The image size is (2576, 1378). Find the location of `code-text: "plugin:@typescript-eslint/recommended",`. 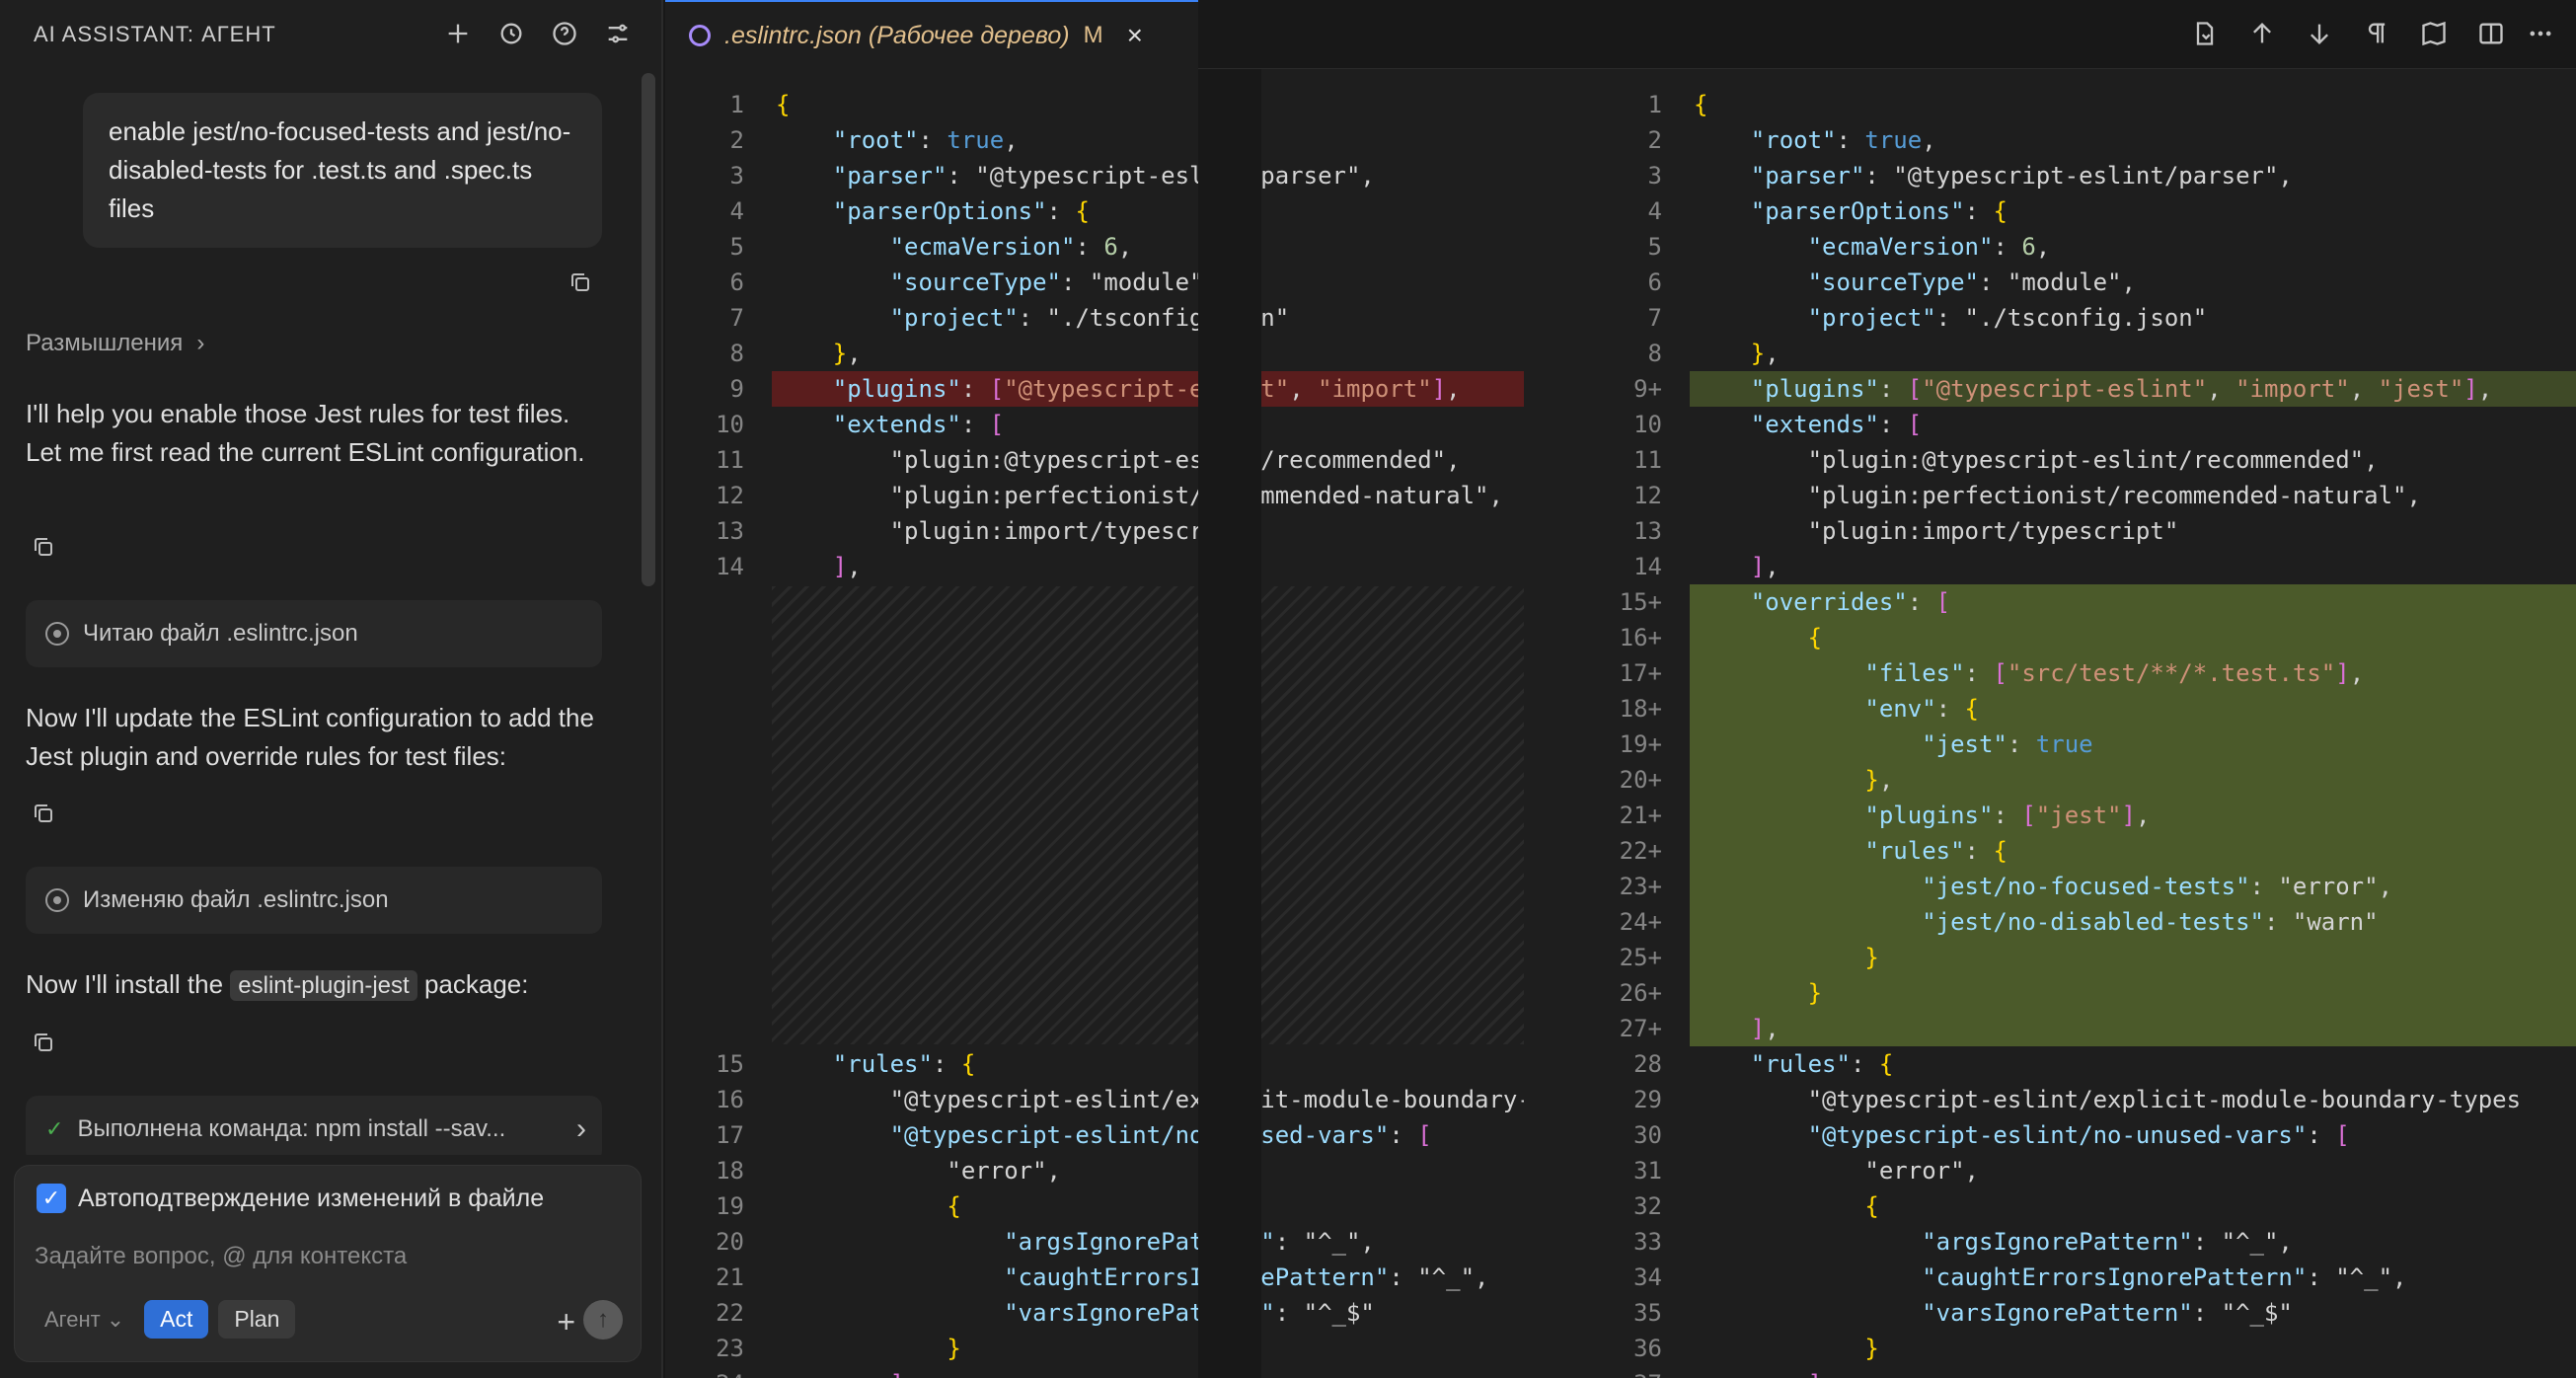

code-text: "plugin:@typescript-eslint/recommended", is located at coordinates (2036, 460).